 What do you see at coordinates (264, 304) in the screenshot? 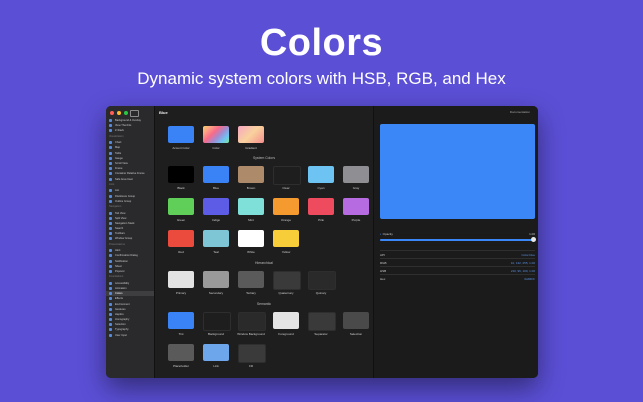
I see `section-title: Semantic` at bounding box center [264, 304].